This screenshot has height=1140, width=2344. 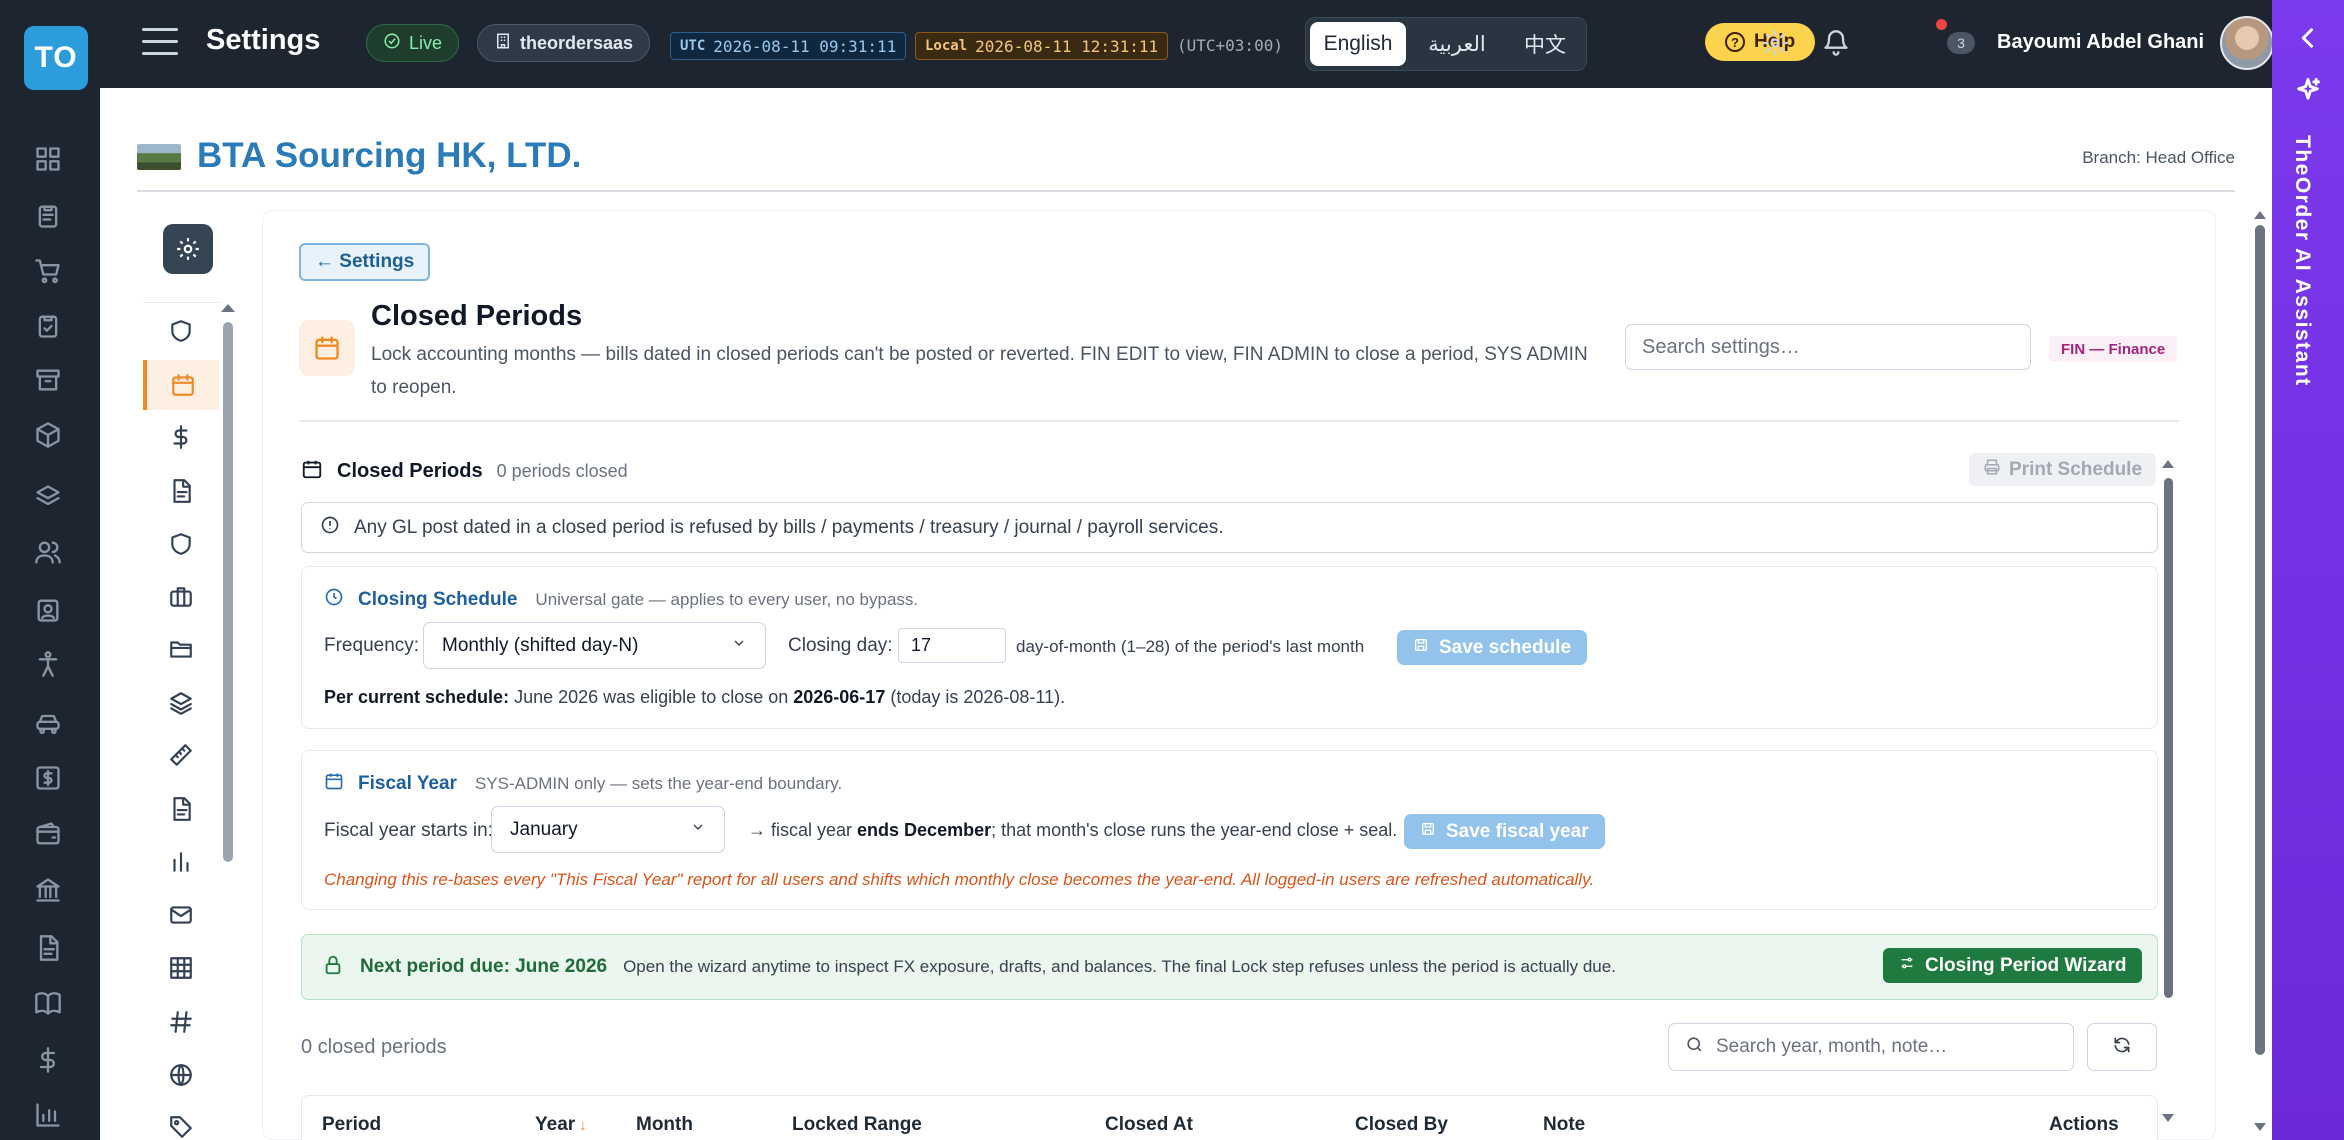 What do you see at coordinates (181, 1121) in the screenshot?
I see `sidebar-item-tags` at bounding box center [181, 1121].